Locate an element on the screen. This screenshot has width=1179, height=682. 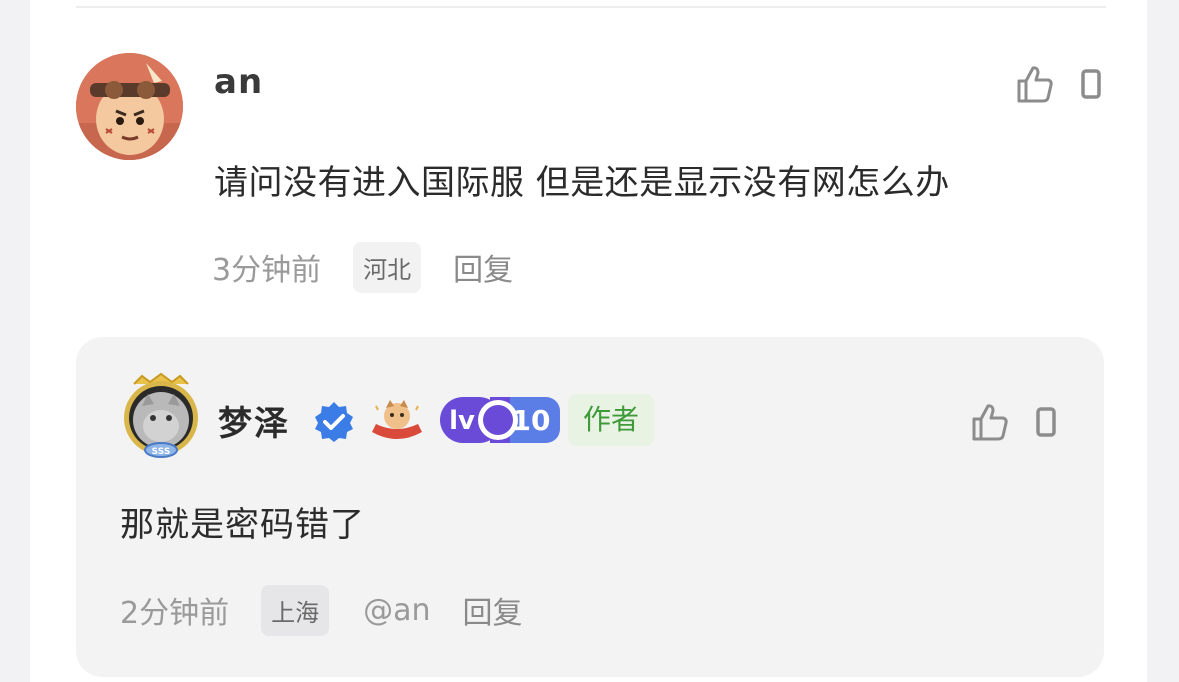
cat-avatar-with-frame-icon: SSS is located at coordinates (161, 415).